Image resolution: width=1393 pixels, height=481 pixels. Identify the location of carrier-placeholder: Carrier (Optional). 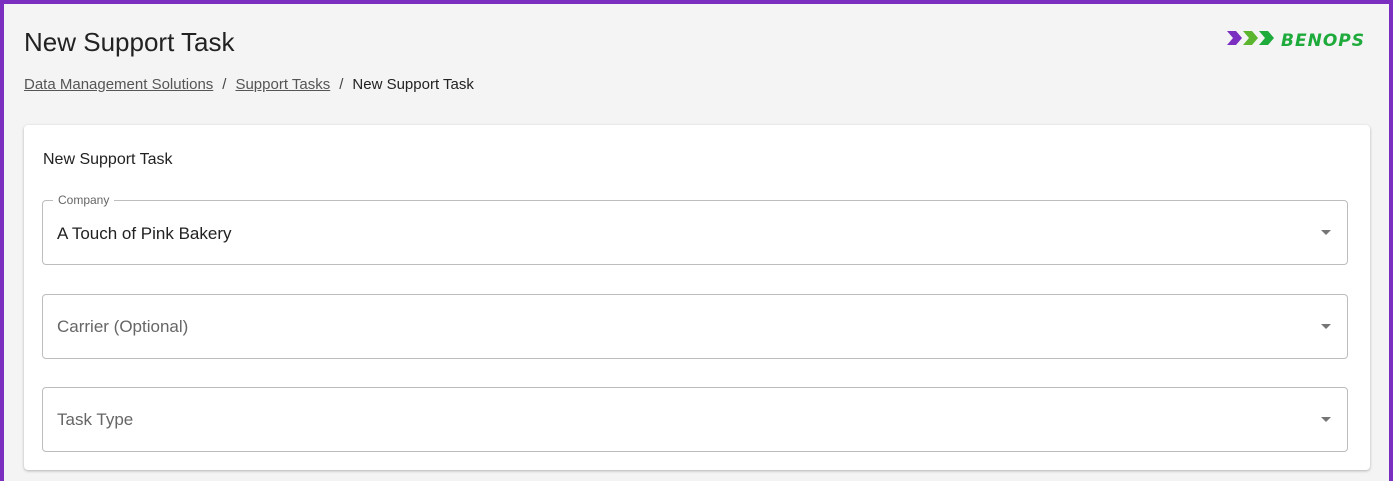
(123, 326).